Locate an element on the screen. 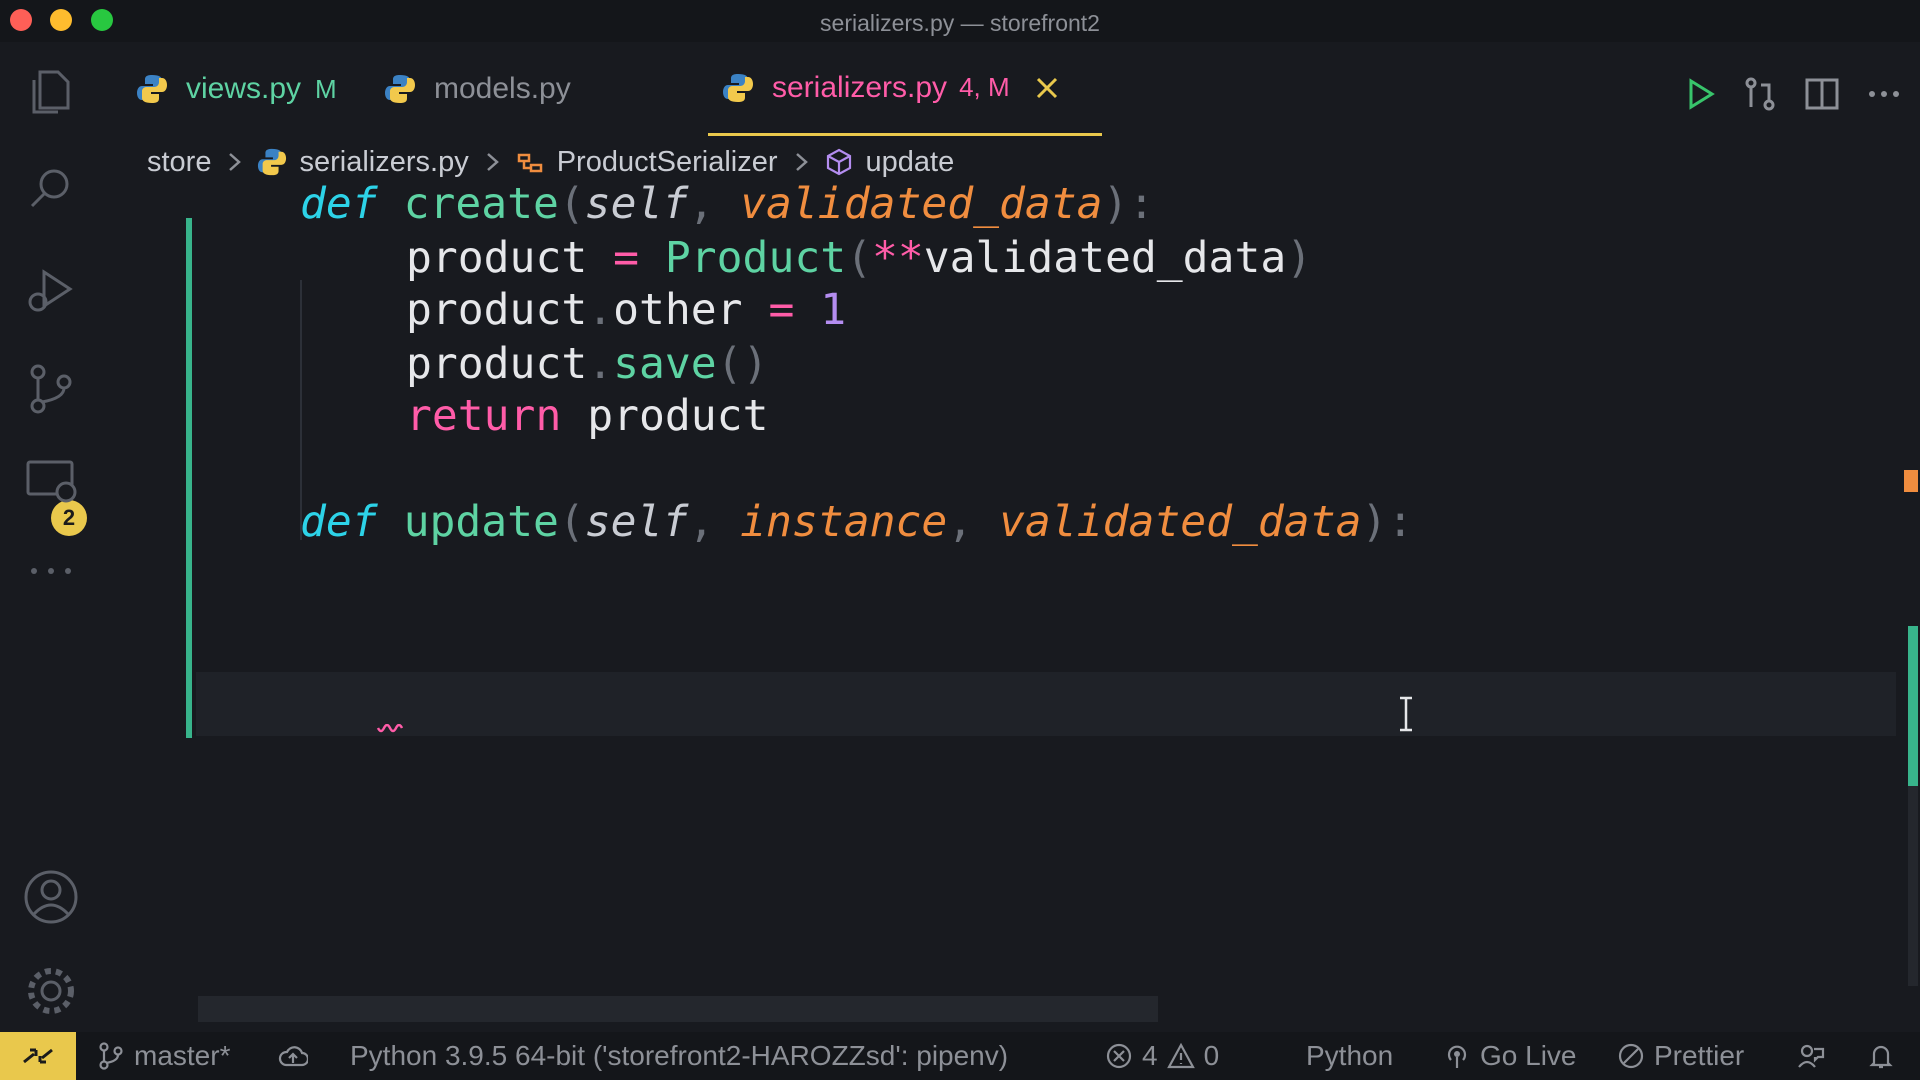  activity-bar: 2 is located at coordinates (55, 537).